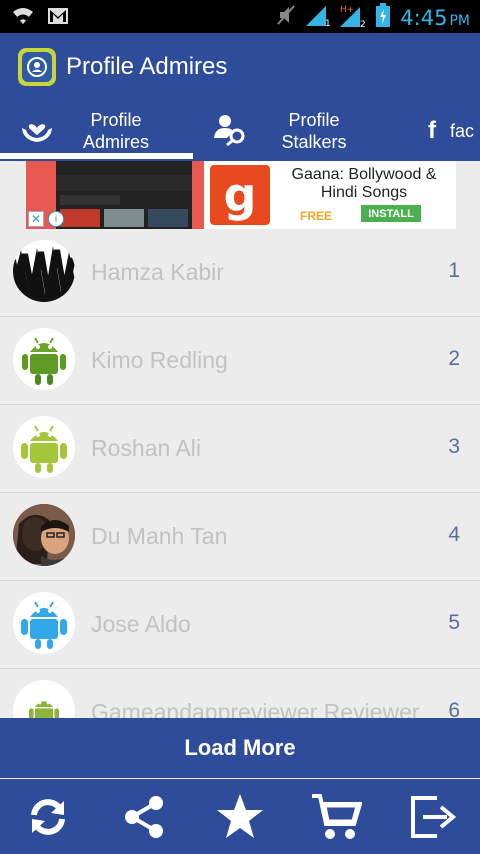 This screenshot has height=854, width=480. Describe the element at coordinates (353, 17) in the screenshot. I see `signal-2-icon: H+ 2` at that location.